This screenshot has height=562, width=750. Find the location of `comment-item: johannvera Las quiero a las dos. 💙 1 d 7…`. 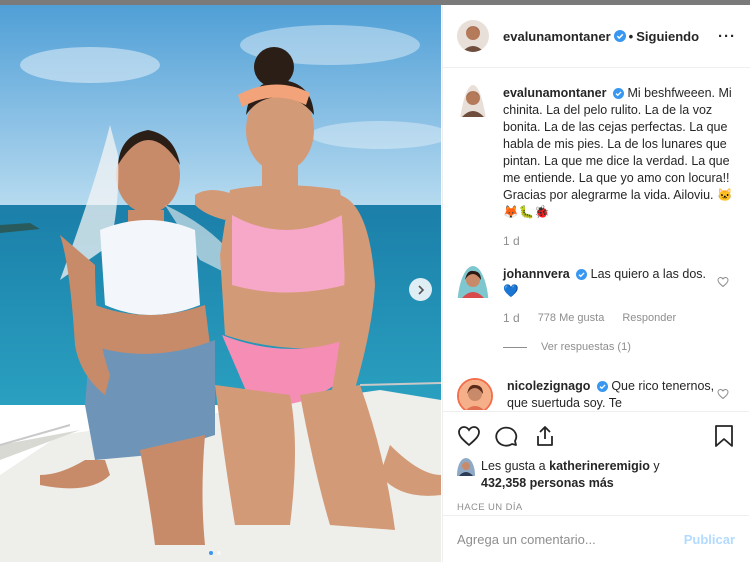

comment-item: johannvera Las quiero a las dos. 💙 1 d 7… is located at coordinates (595, 311).